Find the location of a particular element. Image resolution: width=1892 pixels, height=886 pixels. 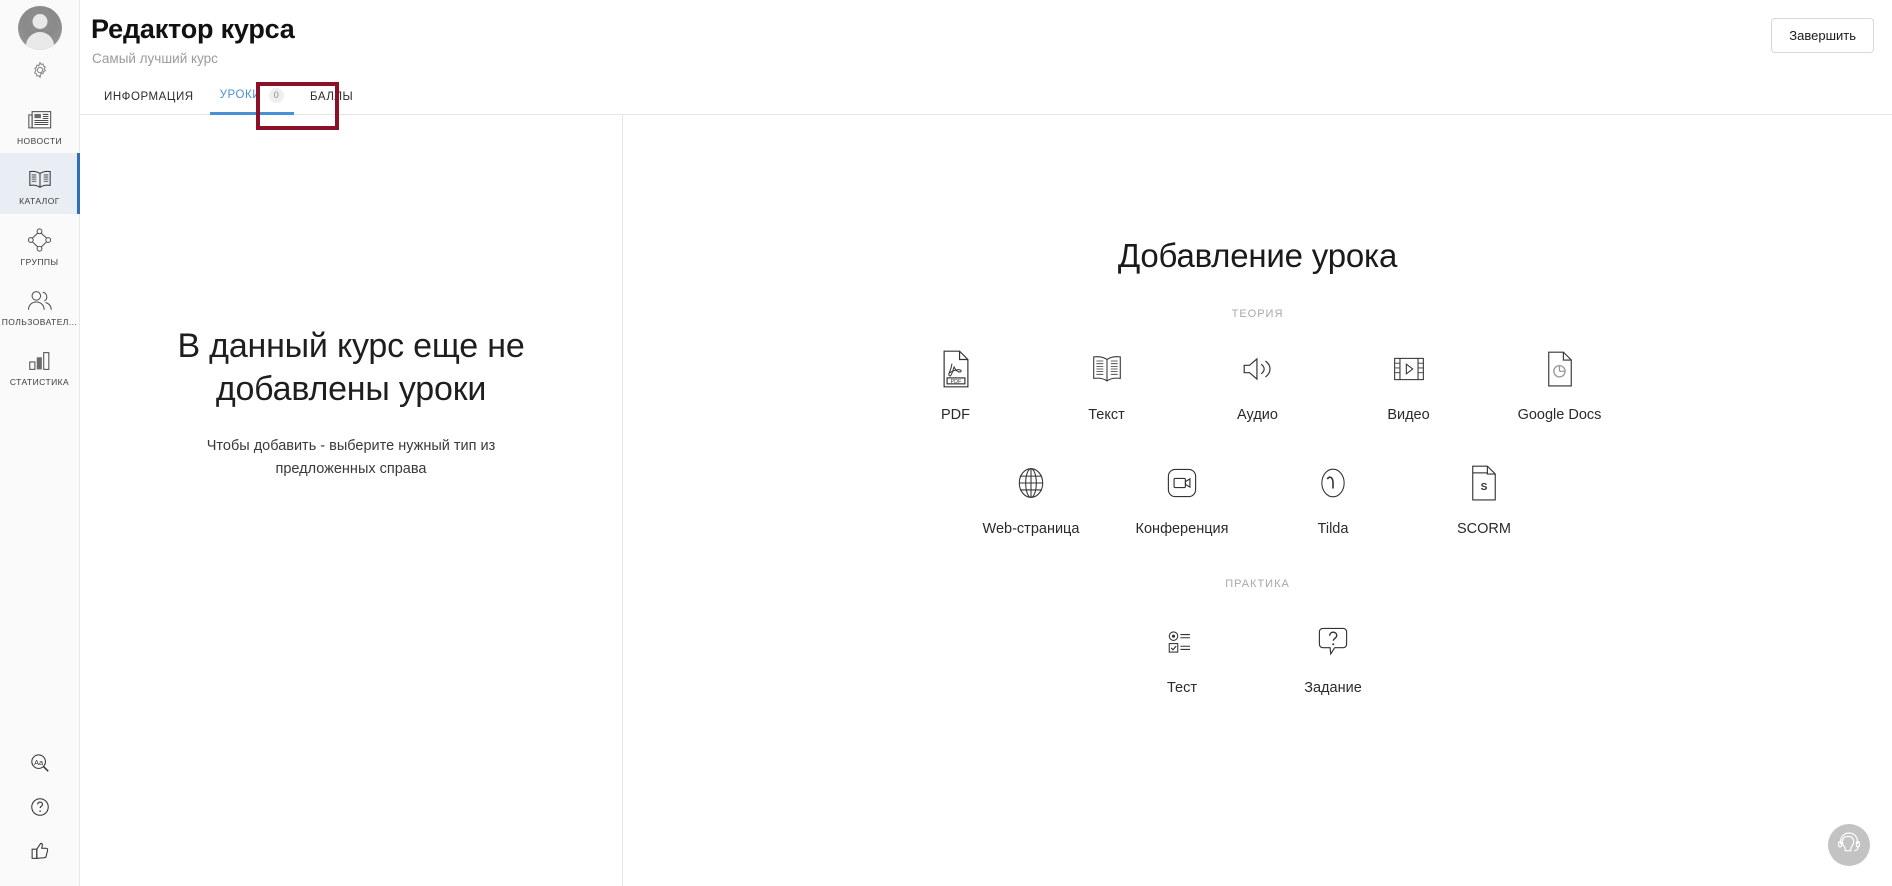

lesson-type-label: Конференция is located at coordinates (1182, 528).